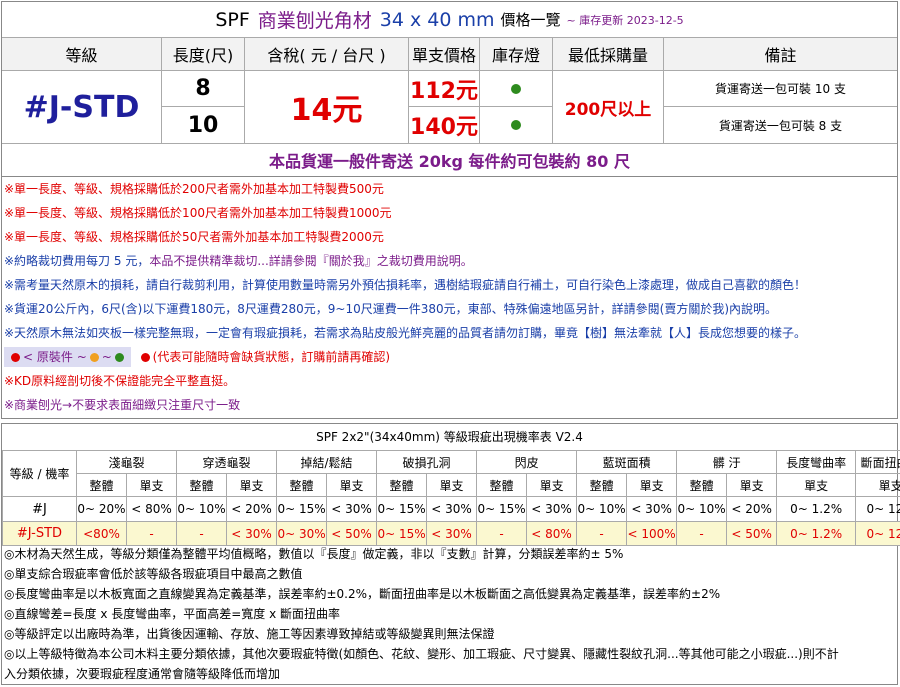 The height and width of the screenshot is (687, 900). I want to click on rate-cell: 0~ 20%, so click(101, 509).